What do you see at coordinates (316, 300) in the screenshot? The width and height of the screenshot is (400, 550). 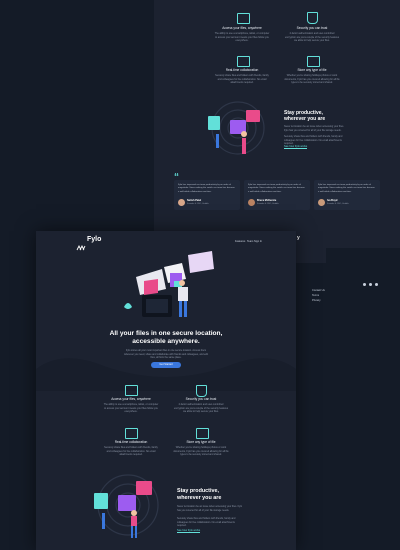 I see `footer-link-privacy: Privacy` at bounding box center [316, 300].